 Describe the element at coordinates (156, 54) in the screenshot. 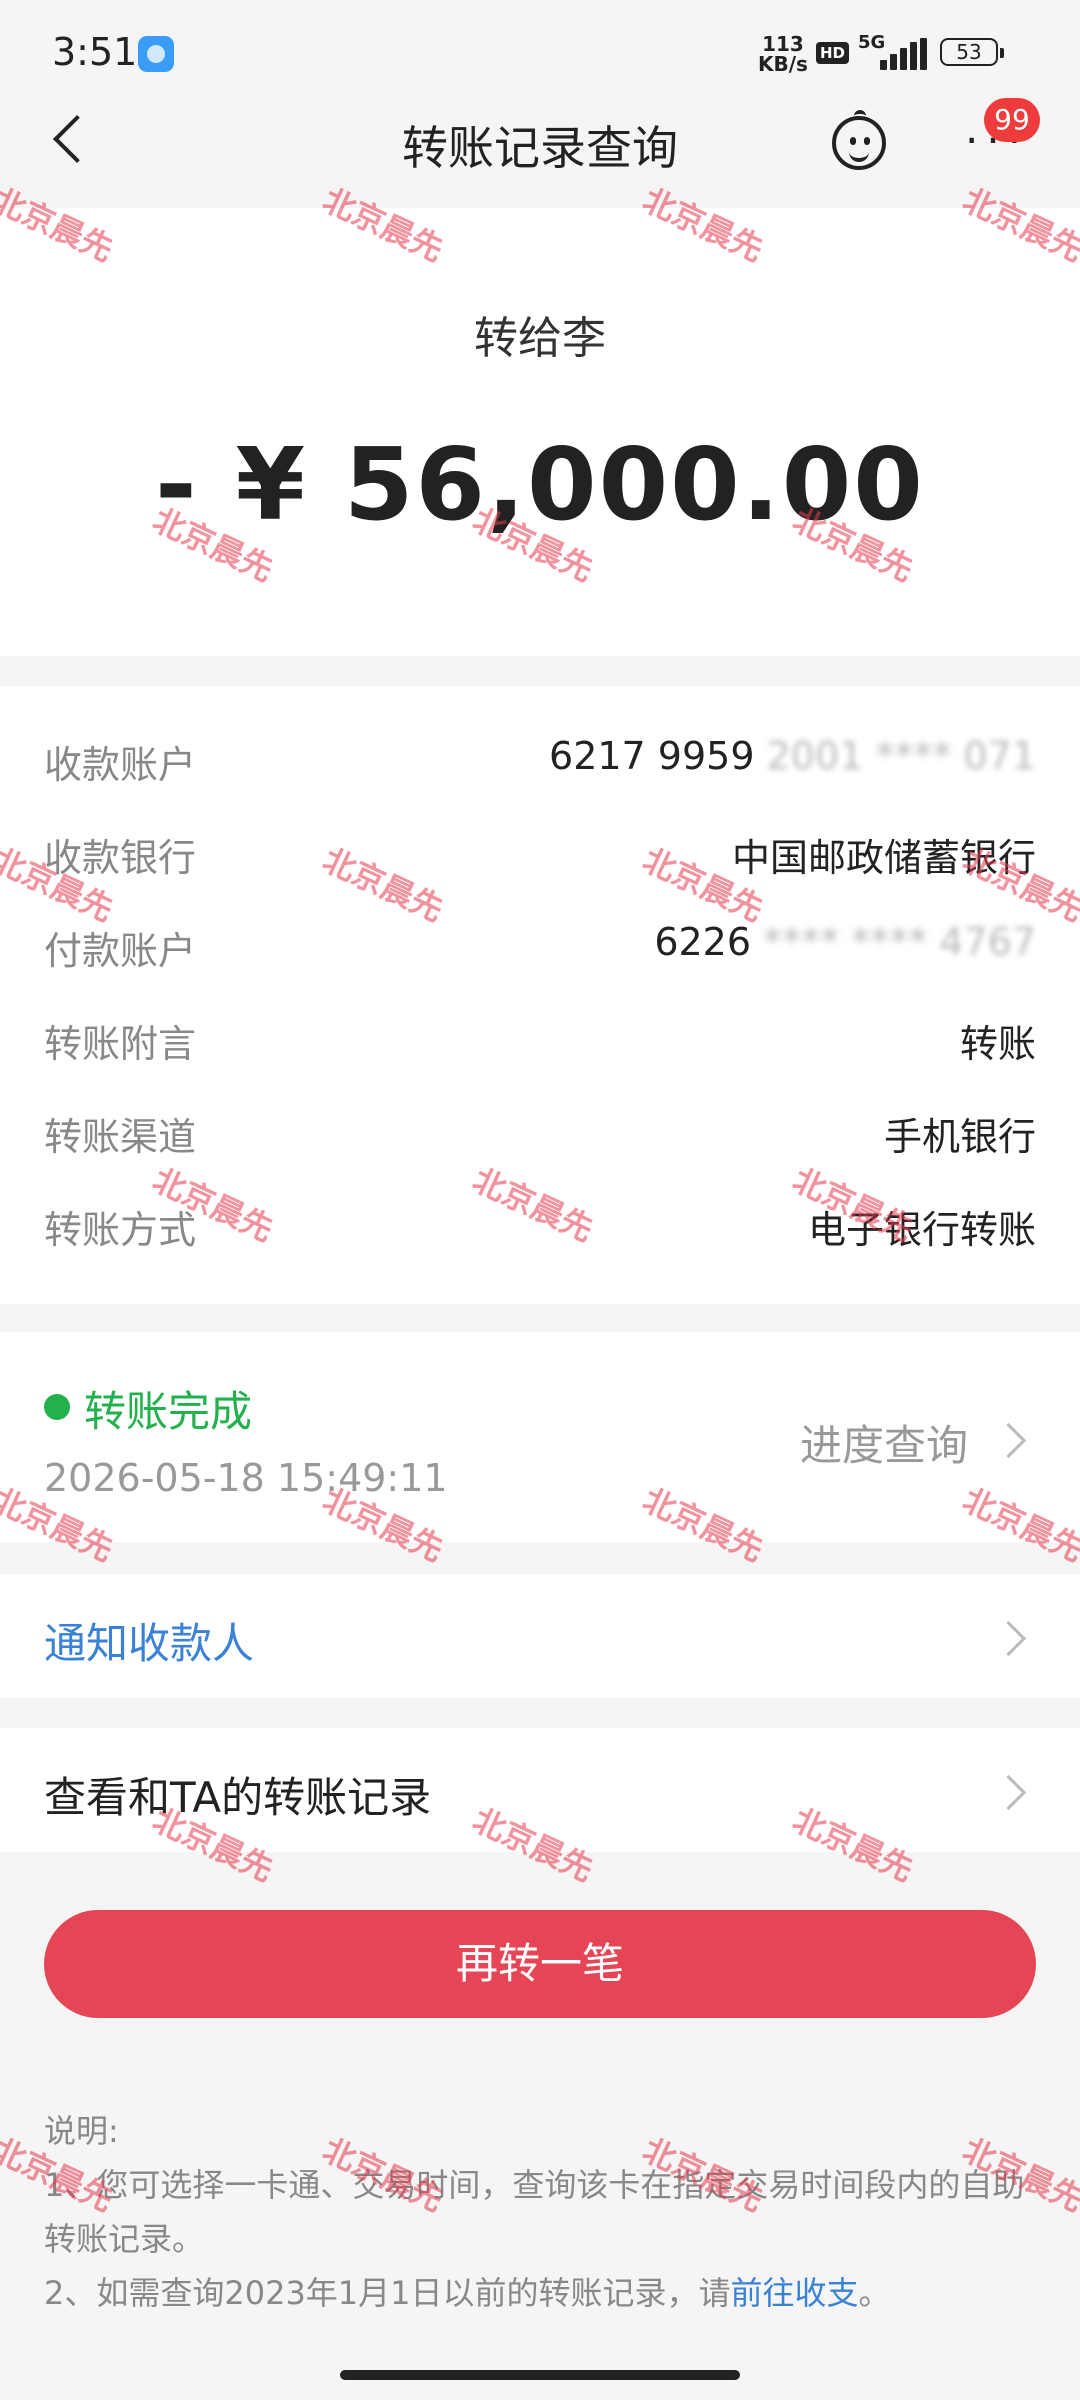

I see `app-notification-icon` at that location.